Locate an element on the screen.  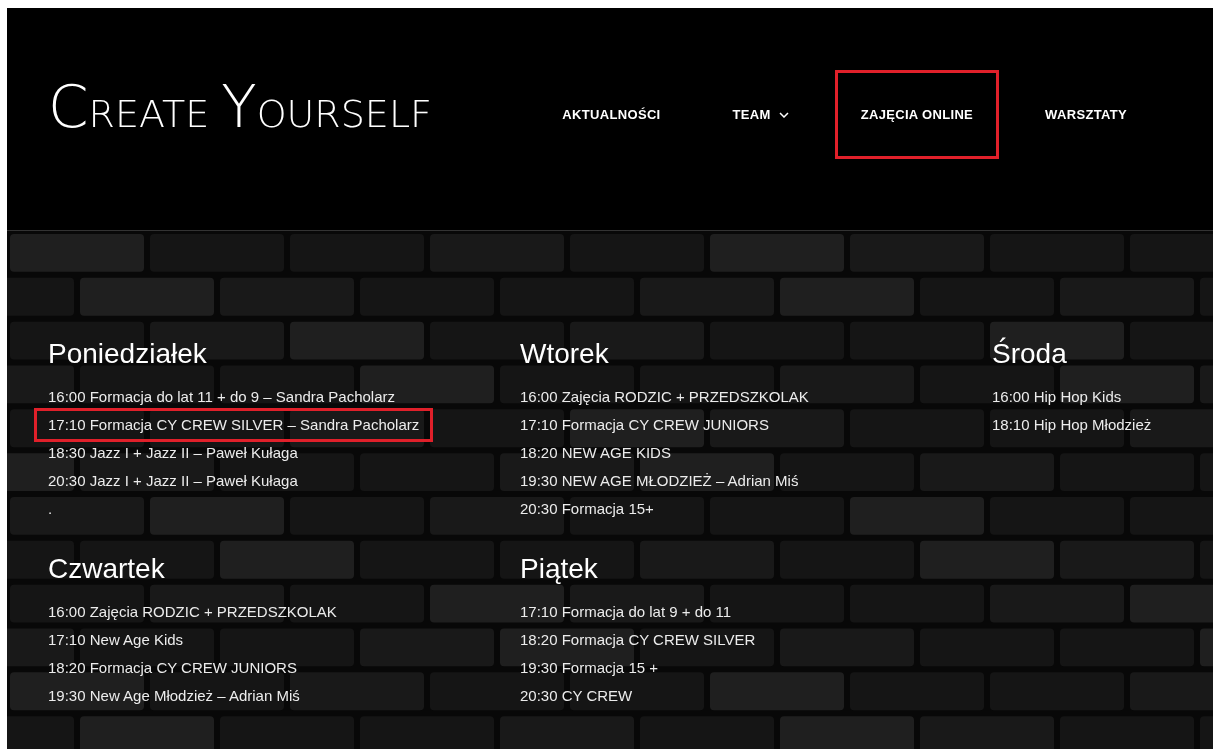
class-entry: 16:00 Formacja do lat 11 + do 9 – Sandra Pacholarz is located at coordinates (222, 397).